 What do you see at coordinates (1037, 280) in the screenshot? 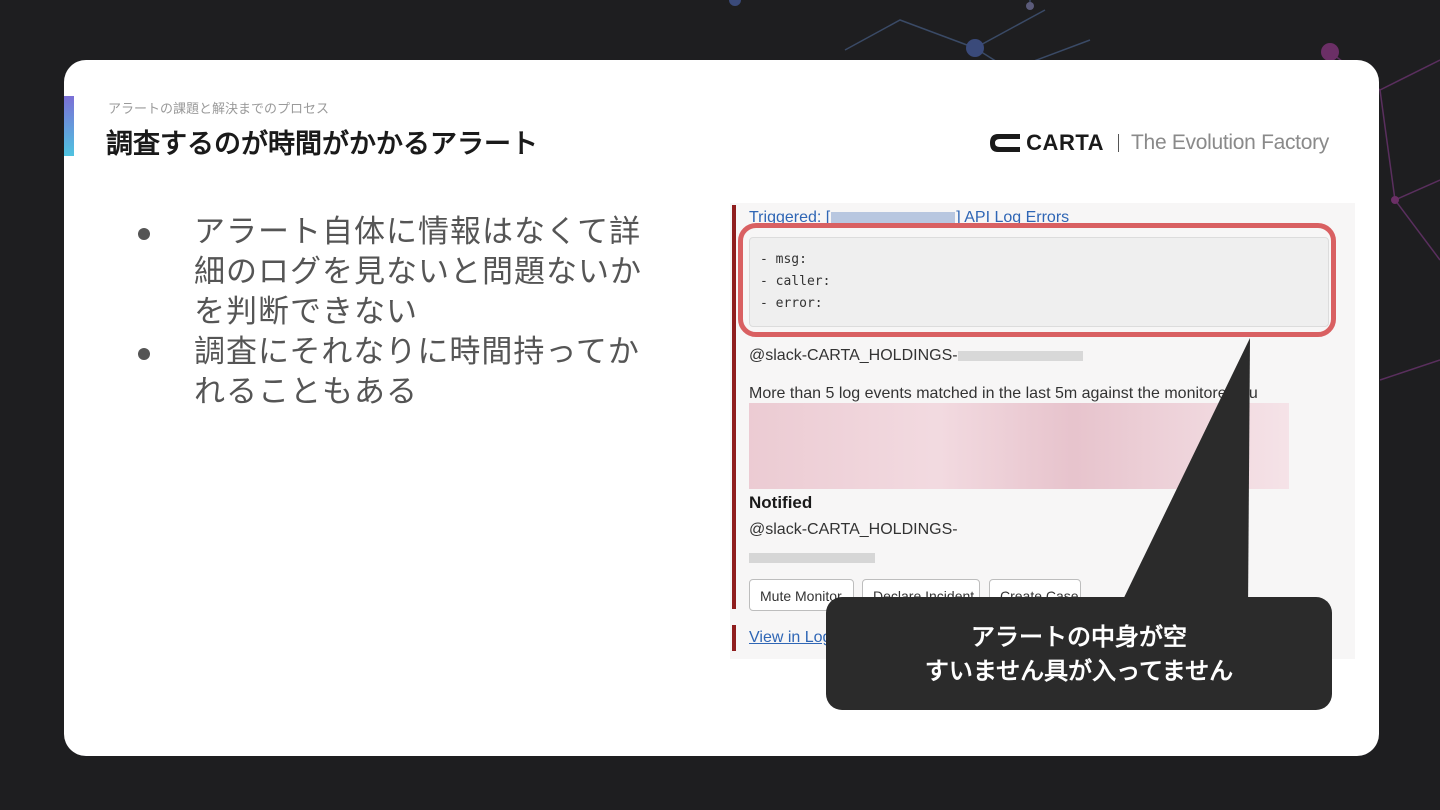
I see `highlight-frame` at bounding box center [1037, 280].